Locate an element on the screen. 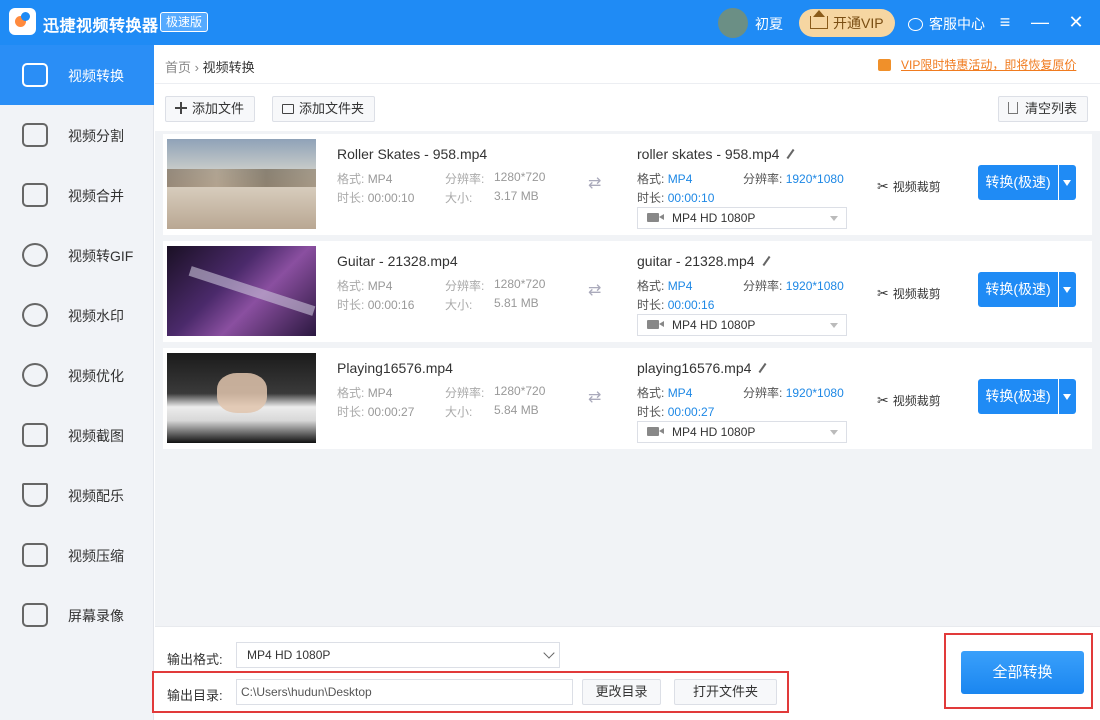 The width and height of the screenshot is (1100, 720). sidebar-item-video-merge: 视频合并 is located at coordinates (77, 195).